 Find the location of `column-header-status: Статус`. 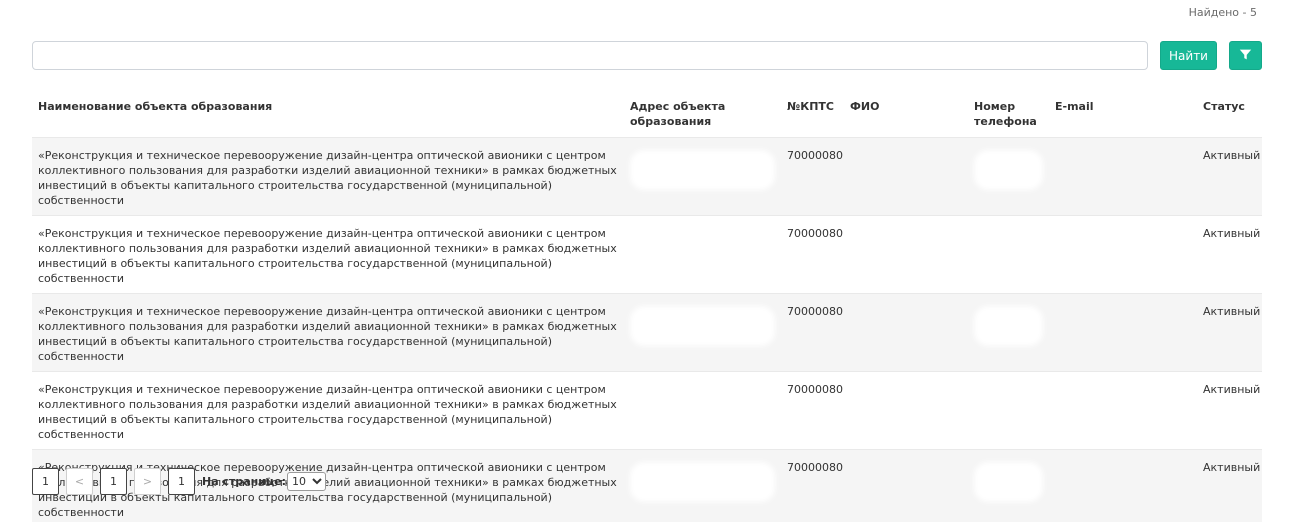

column-header-status: Статус is located at coordinates (1229, 114).